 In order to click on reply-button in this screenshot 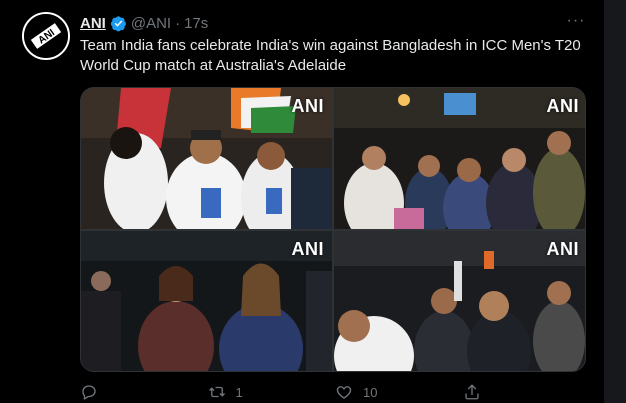, I will do `click(144, 392)`.